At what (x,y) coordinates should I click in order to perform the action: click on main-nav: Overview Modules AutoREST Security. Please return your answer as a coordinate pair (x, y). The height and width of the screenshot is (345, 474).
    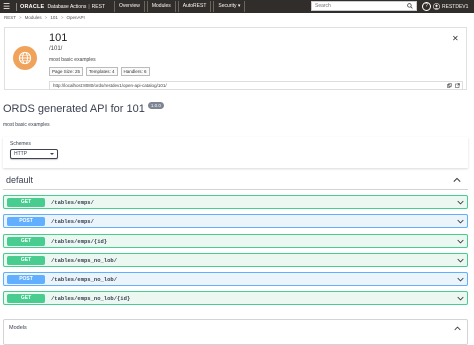
    Looking at the image, I should click on (180, 6).